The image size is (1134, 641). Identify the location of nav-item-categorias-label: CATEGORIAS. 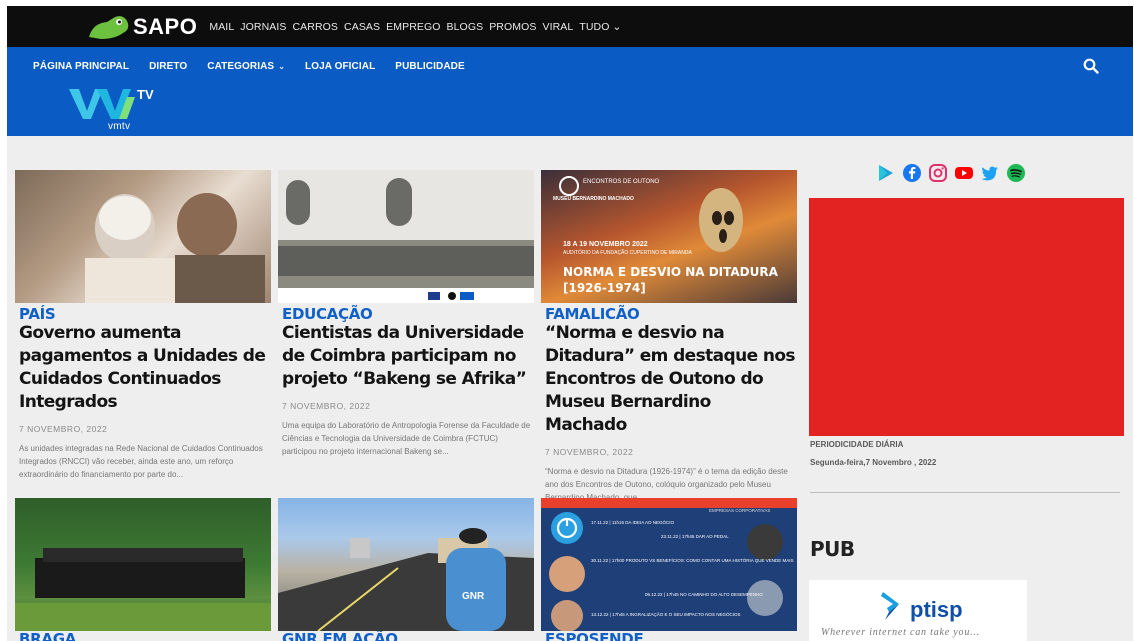
(241, 66).